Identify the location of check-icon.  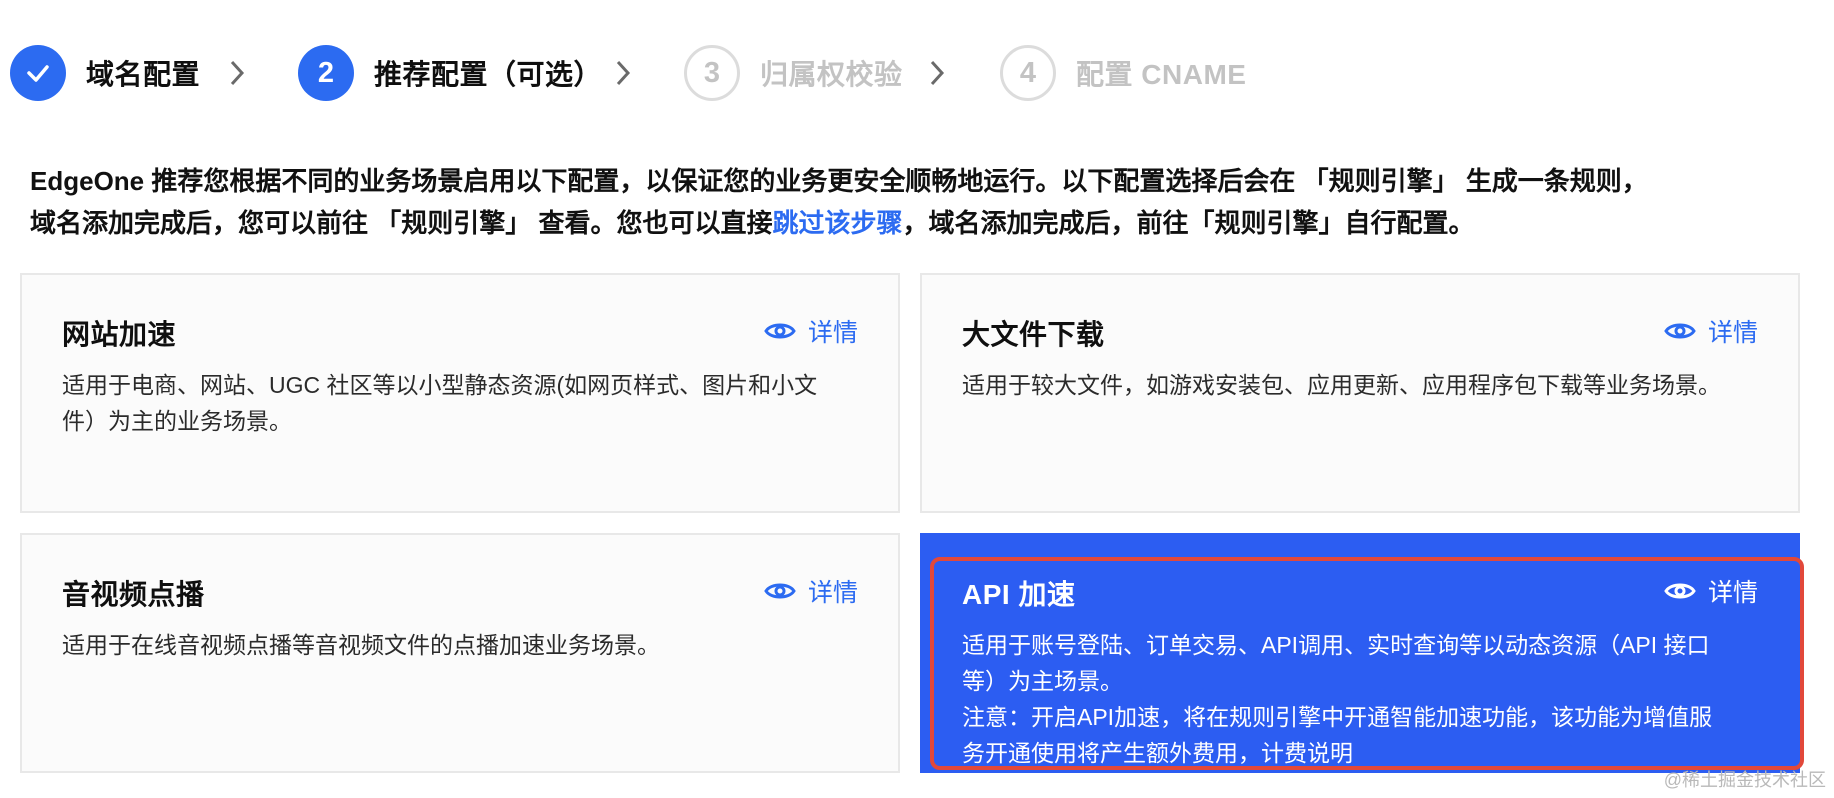
(38, 73).